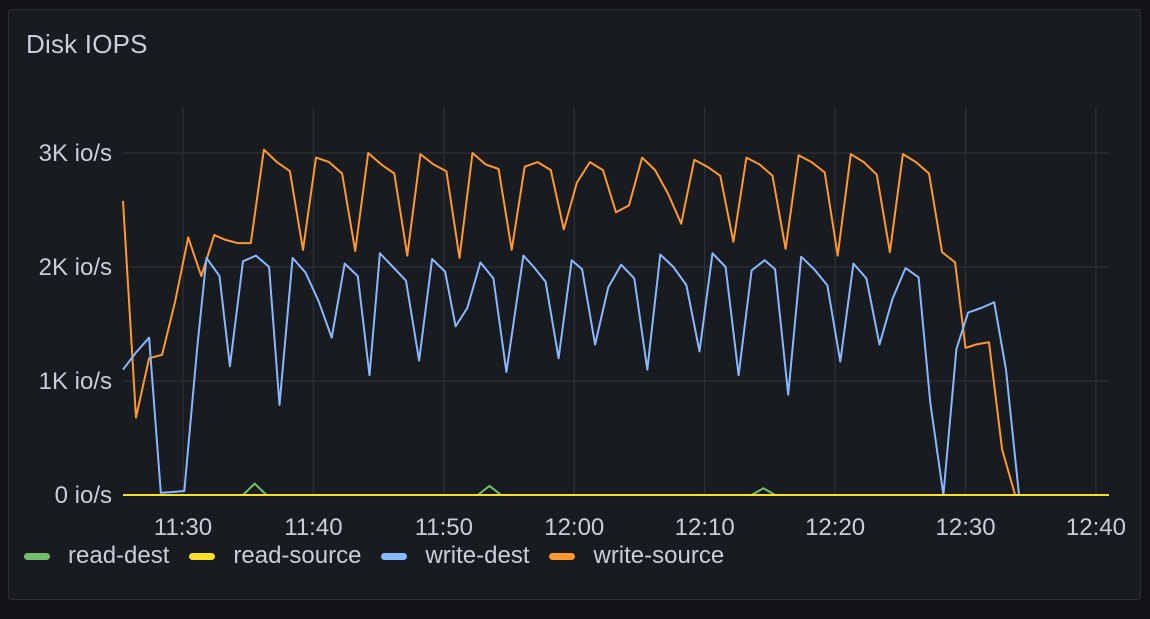 The image size is (1150, 619). Describe the element at coordinates (640, 527) in the screenshot. I see `x-axis-ticks: 11:30 11:40 11:50 12:00 12:10 12:20 12:30 12:40` at that location.